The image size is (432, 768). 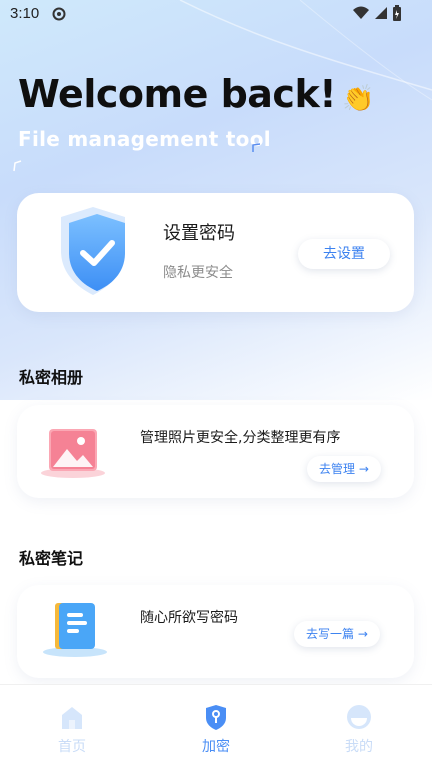 What do you see at coordinates (358, 99) in the screenshot?
I see `clap-icon: 👏` at bounding box center [358, 99].